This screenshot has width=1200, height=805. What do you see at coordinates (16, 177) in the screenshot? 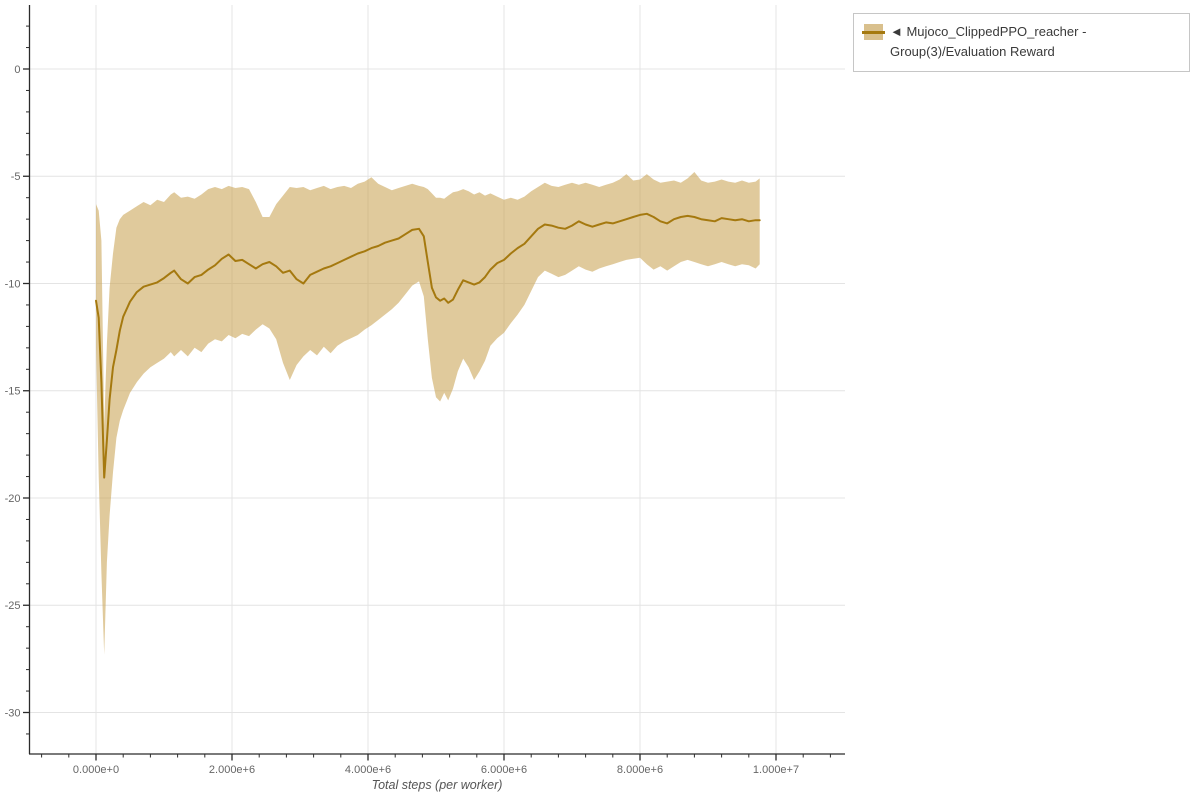
I see `y-tick-label: -5` at bounding box center [16, 177].